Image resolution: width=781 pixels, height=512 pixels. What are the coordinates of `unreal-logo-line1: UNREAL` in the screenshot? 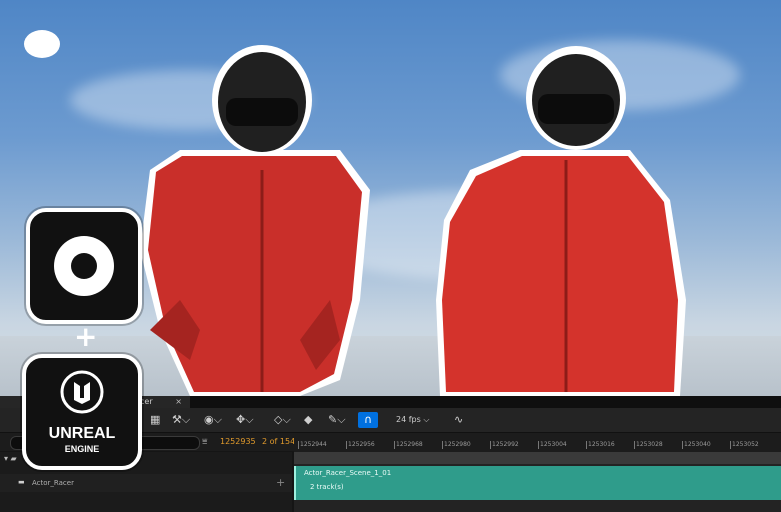 It's located at (82, 433).